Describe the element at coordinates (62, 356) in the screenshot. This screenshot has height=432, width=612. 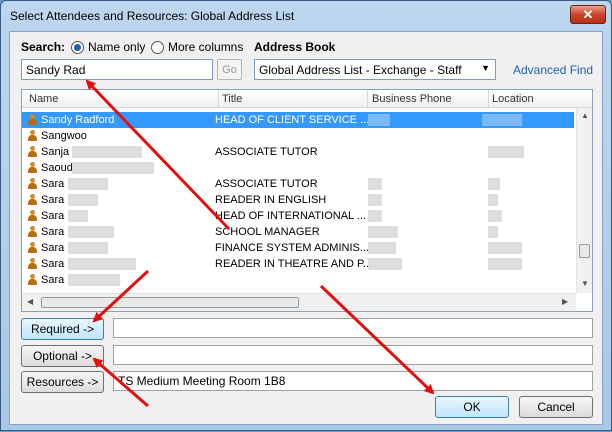
I see `optional-button: Optional ->` at that location.